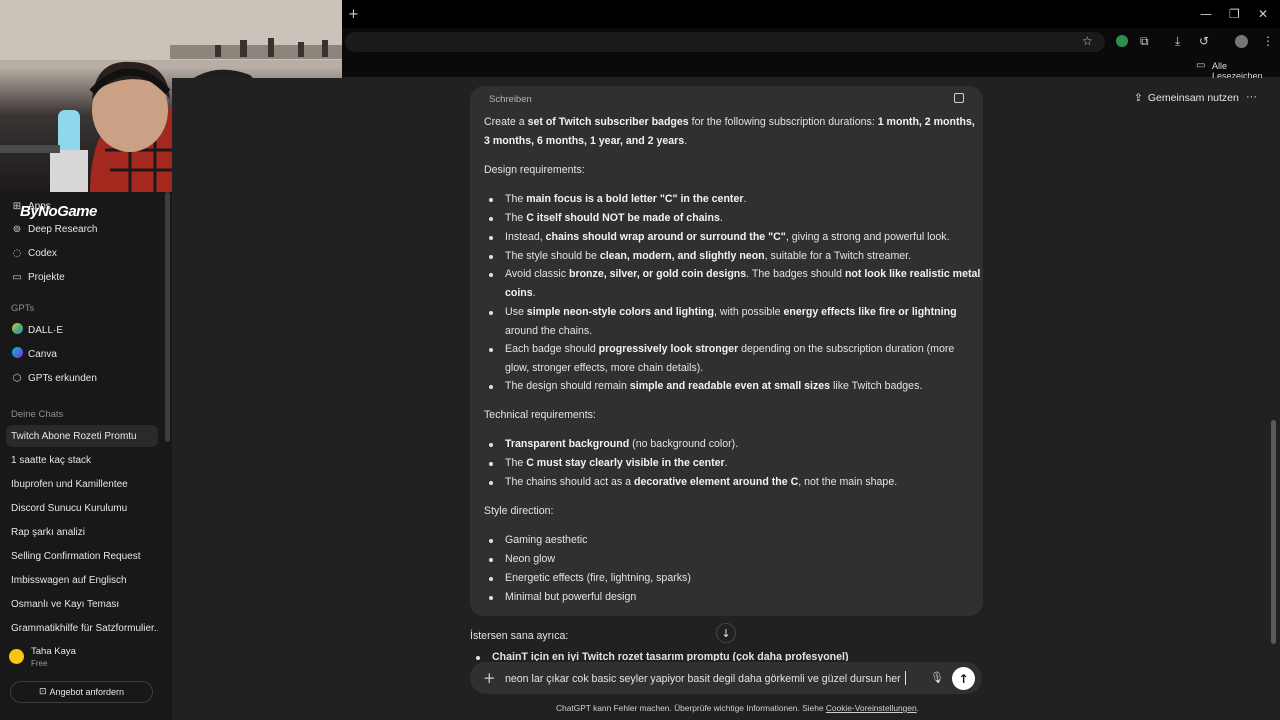 This screenshot has height=720, width=1280. I want to click on share-button: ⇪ Gemeinsam nutzen, so click(1186, 98).